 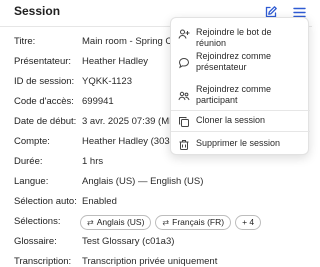 I want to click on field-value: YQKK-1123, so click(x=107, y=81).